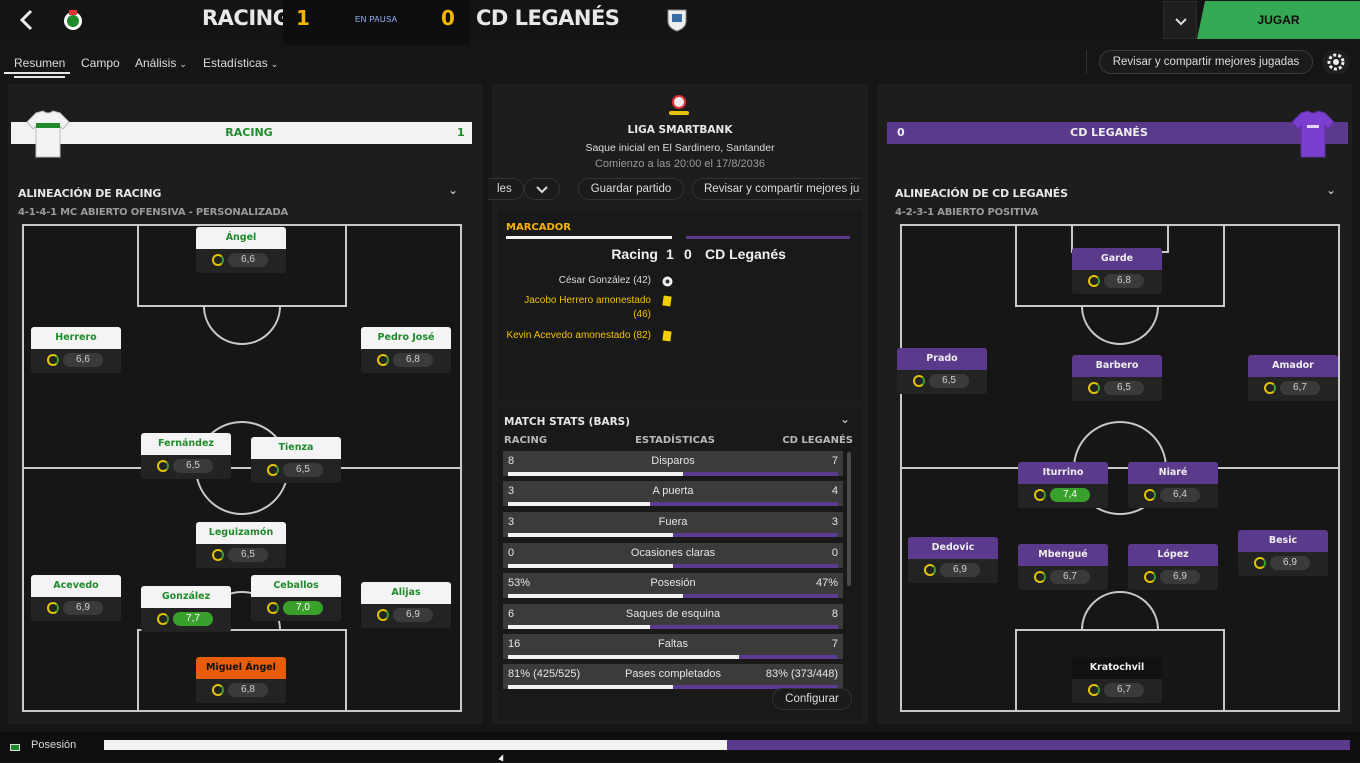 The width and height of the screenshot is (1360, 763). I want to click on player-card: Barbero 6,5, so click(1117, 378).